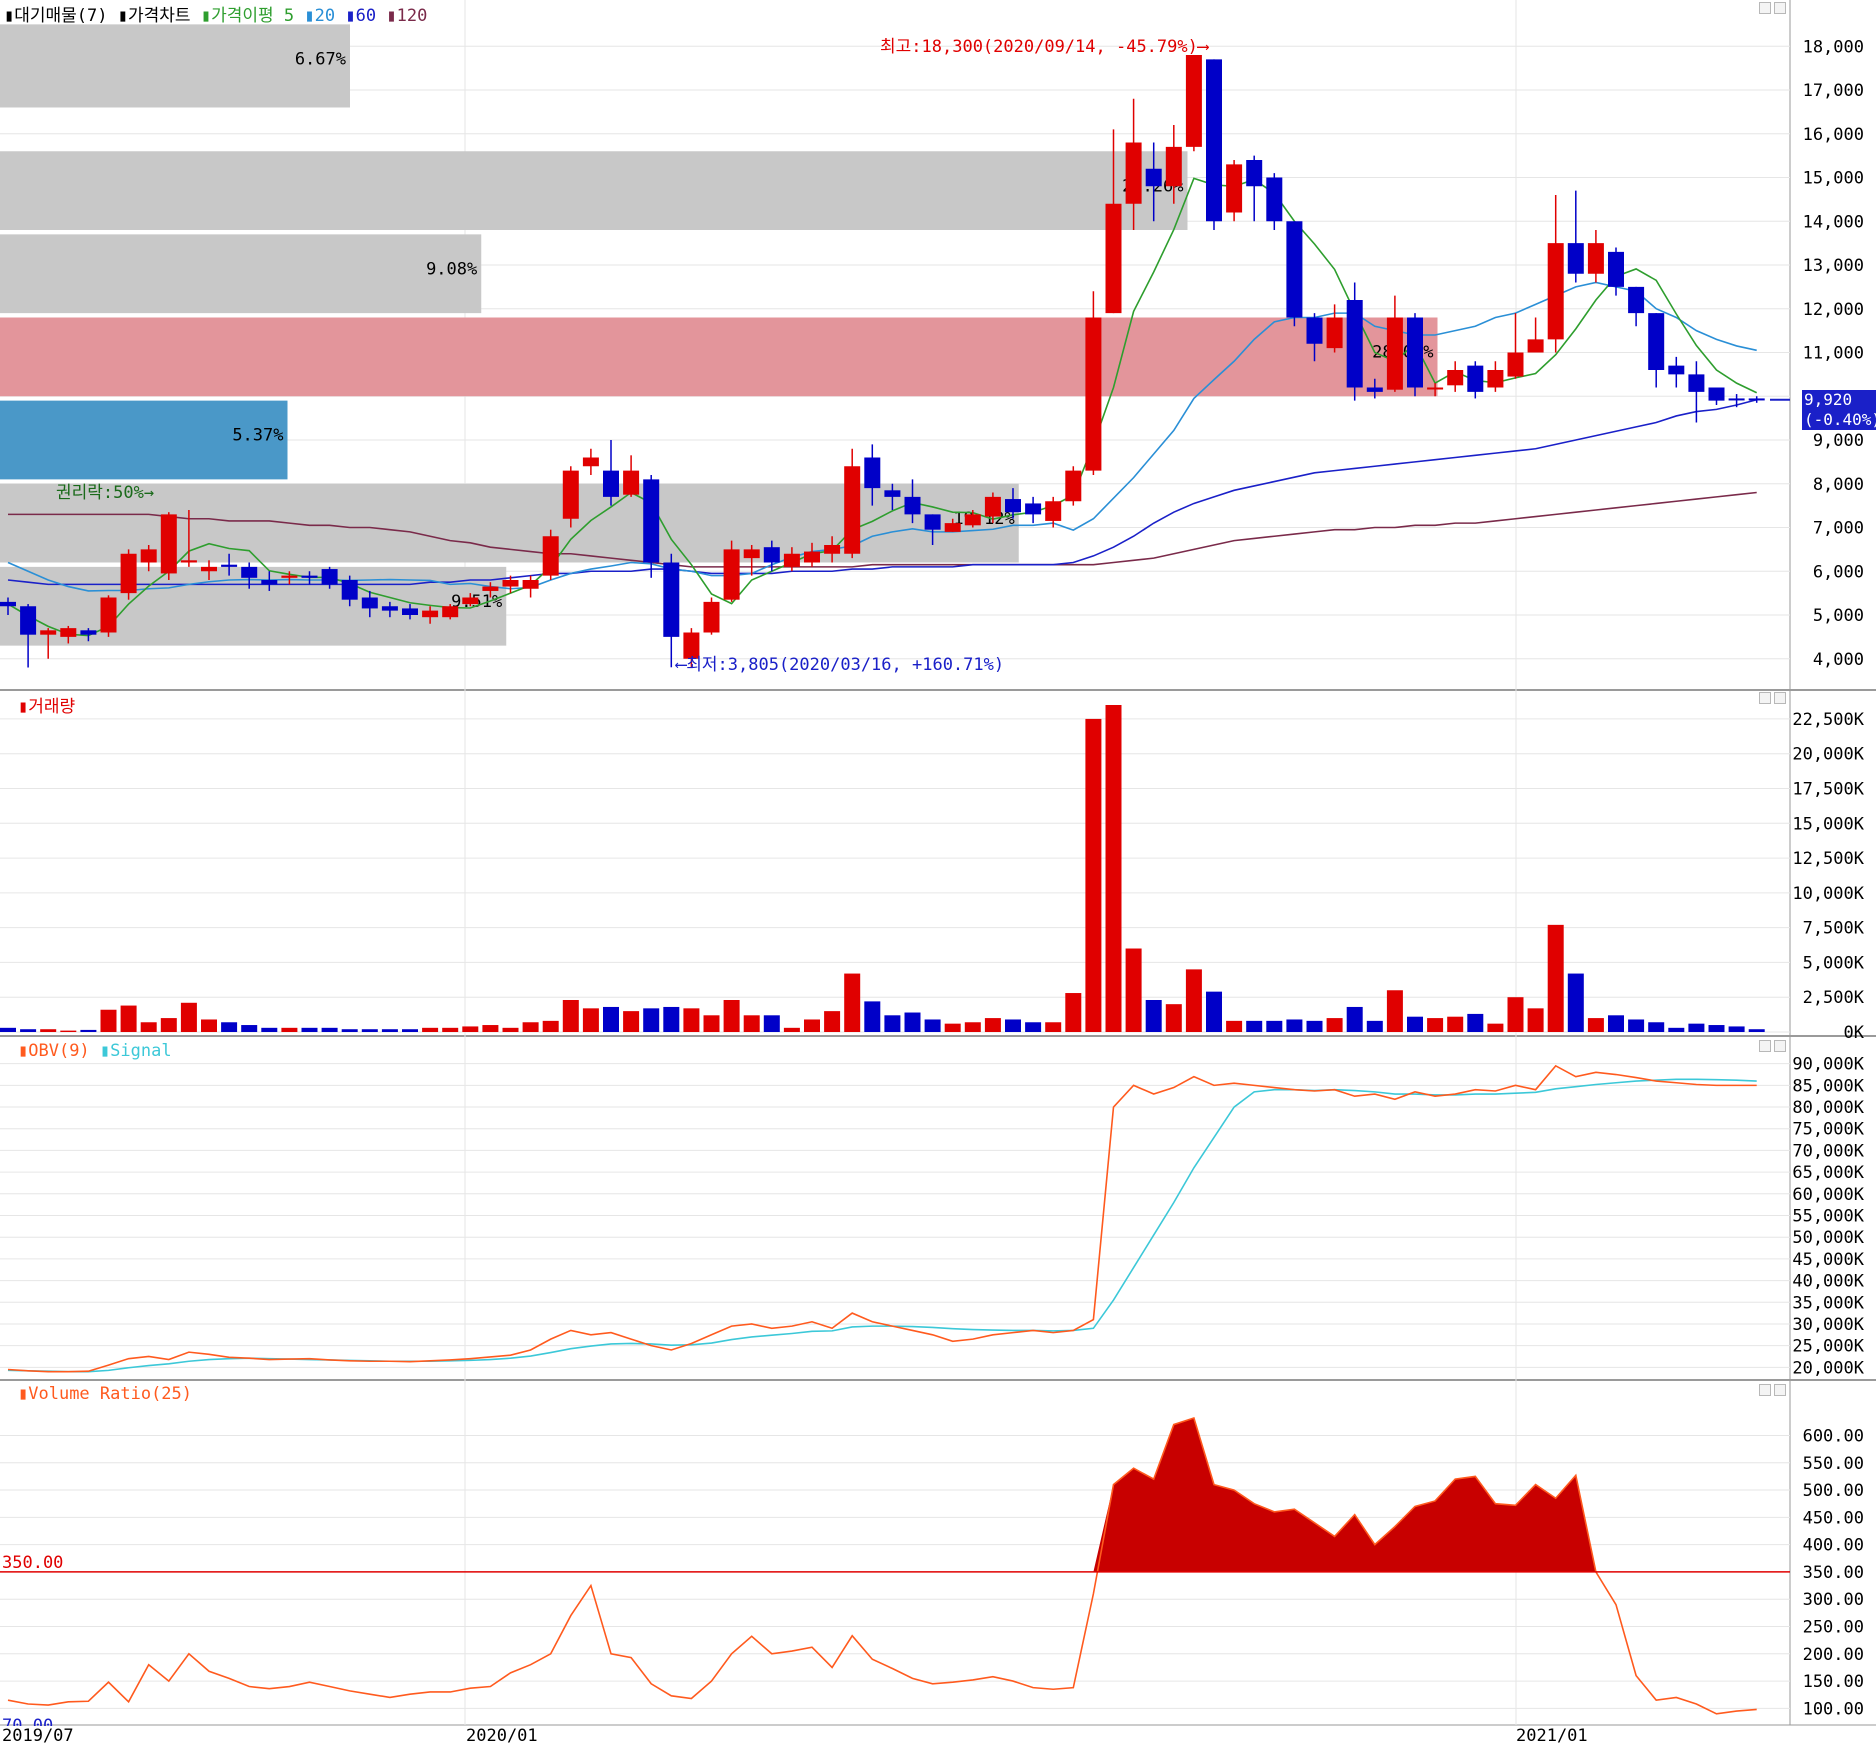 The image size is (1876, 1748). What do you see at coordinates (1833, 310) in the screenshot?
I see `price-tick-label: 12,000` at bounding box center [1833, 310].